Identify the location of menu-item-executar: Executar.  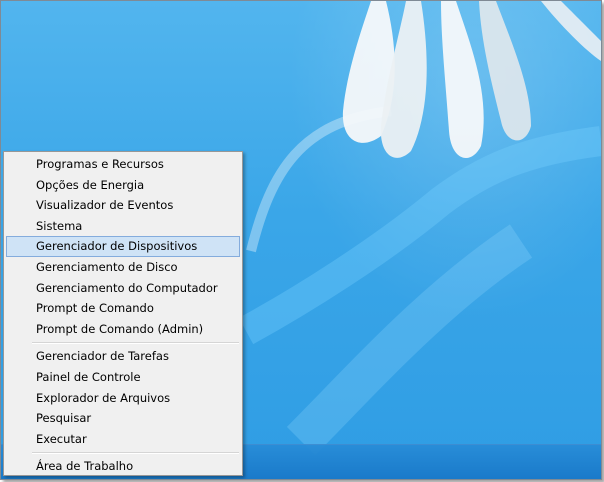
(123, 439).